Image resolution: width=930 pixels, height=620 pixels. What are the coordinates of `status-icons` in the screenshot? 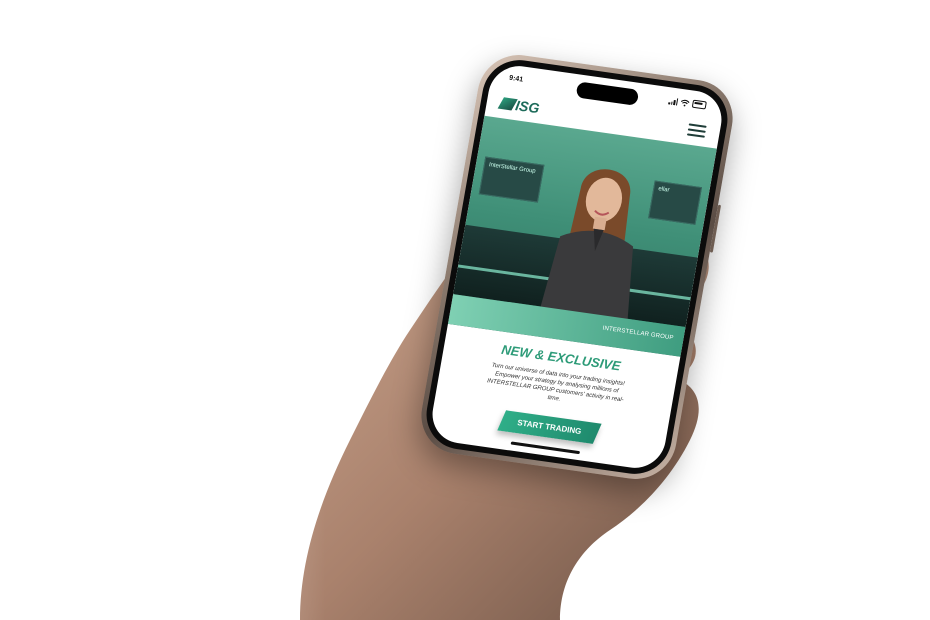 It's located at (687, 103).